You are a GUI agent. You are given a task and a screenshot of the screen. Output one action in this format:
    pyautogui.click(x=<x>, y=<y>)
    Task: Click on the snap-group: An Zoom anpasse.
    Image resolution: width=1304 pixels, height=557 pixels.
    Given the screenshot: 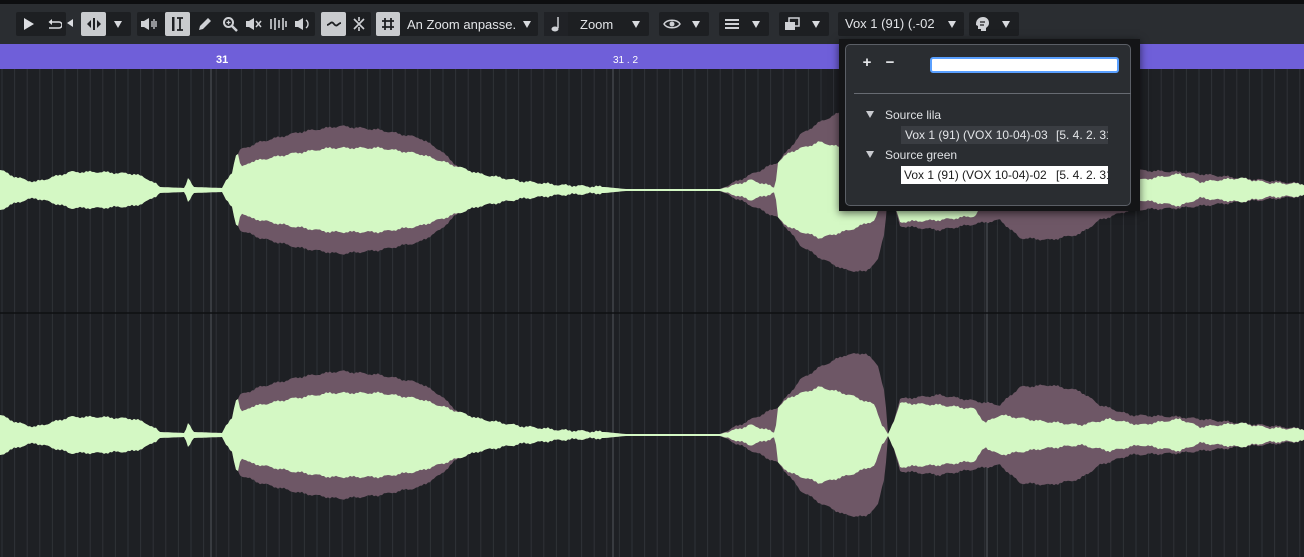 What is the action you would take?
    pyautogui.click(x=457, y=24)
    